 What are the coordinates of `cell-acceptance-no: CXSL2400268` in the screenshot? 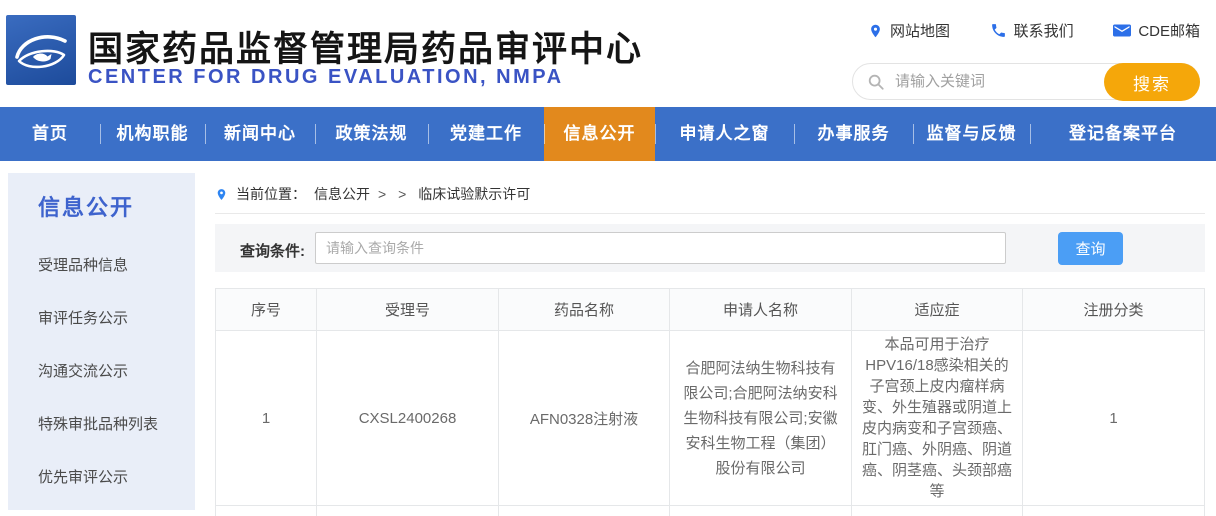 It's located at (407, 418).